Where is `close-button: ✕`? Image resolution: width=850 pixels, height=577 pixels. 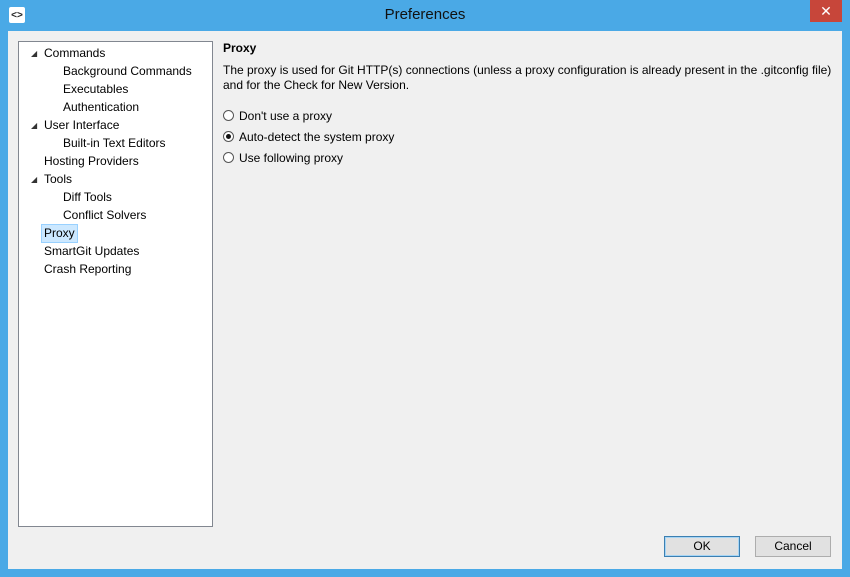
close-button: ✕ is located at coordinates (826, 11).